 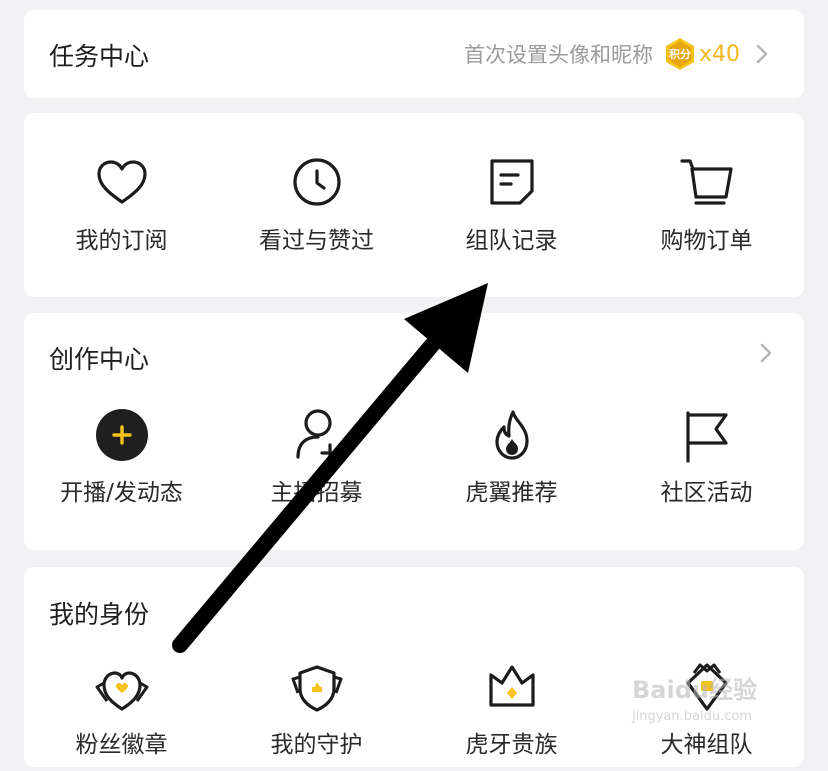 What do you see at coordinates (558, 55) in the screenshot?
I see `task-description: 首次设置头像和昵称` at bounding box center [558, 55].